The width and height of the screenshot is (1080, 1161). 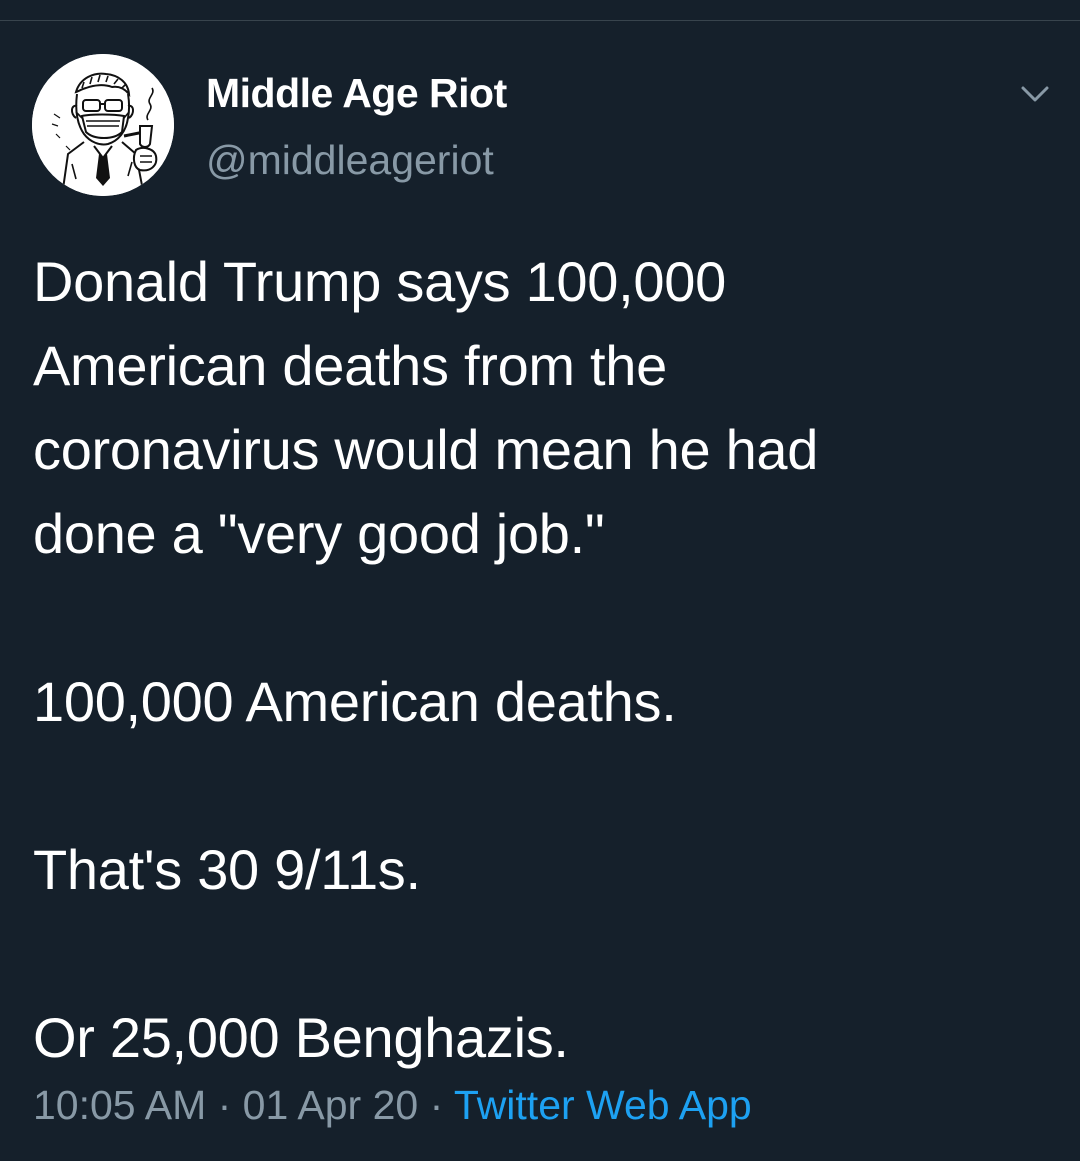 I want to click on tweet-line: American deaths from the, so click(x=350, y=365).